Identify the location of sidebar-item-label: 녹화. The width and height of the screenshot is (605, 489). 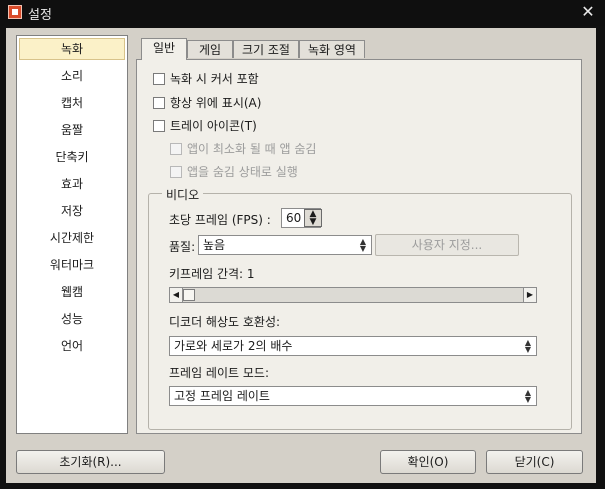
(72, 49).